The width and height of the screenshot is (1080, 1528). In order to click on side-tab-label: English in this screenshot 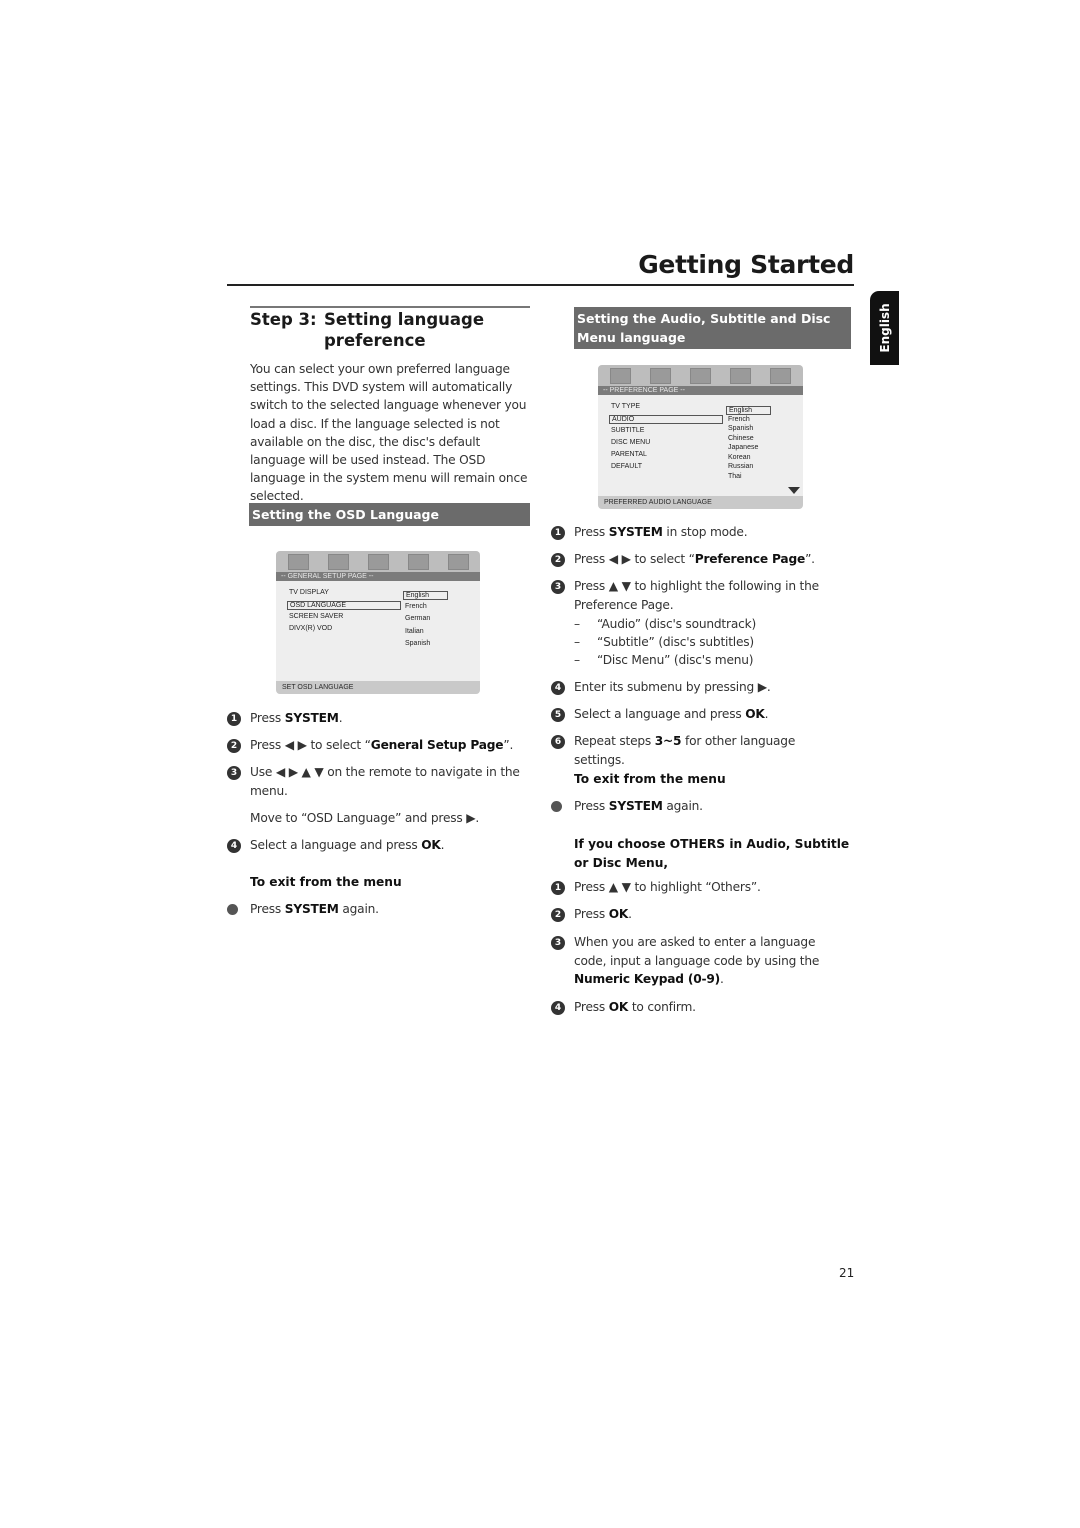, I will do `click(884, 328)`.